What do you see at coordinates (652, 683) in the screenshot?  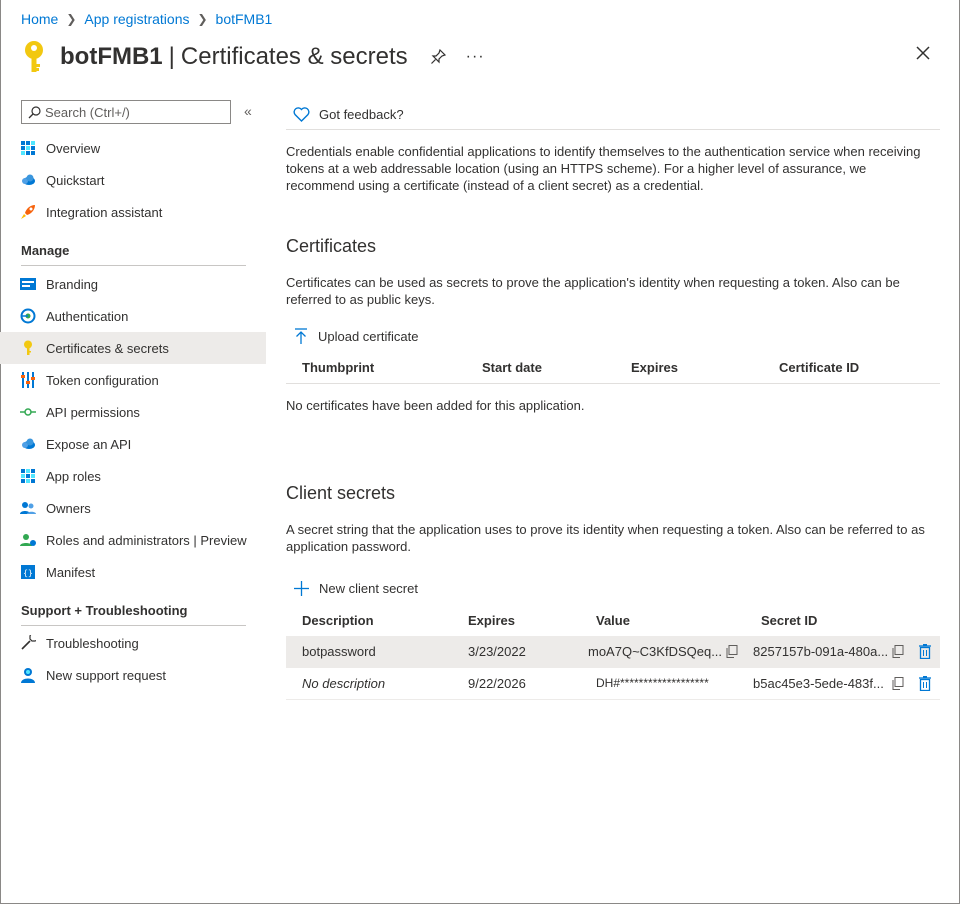 I see `secret-value: DH#*******************` at bounding box center [652, 683].